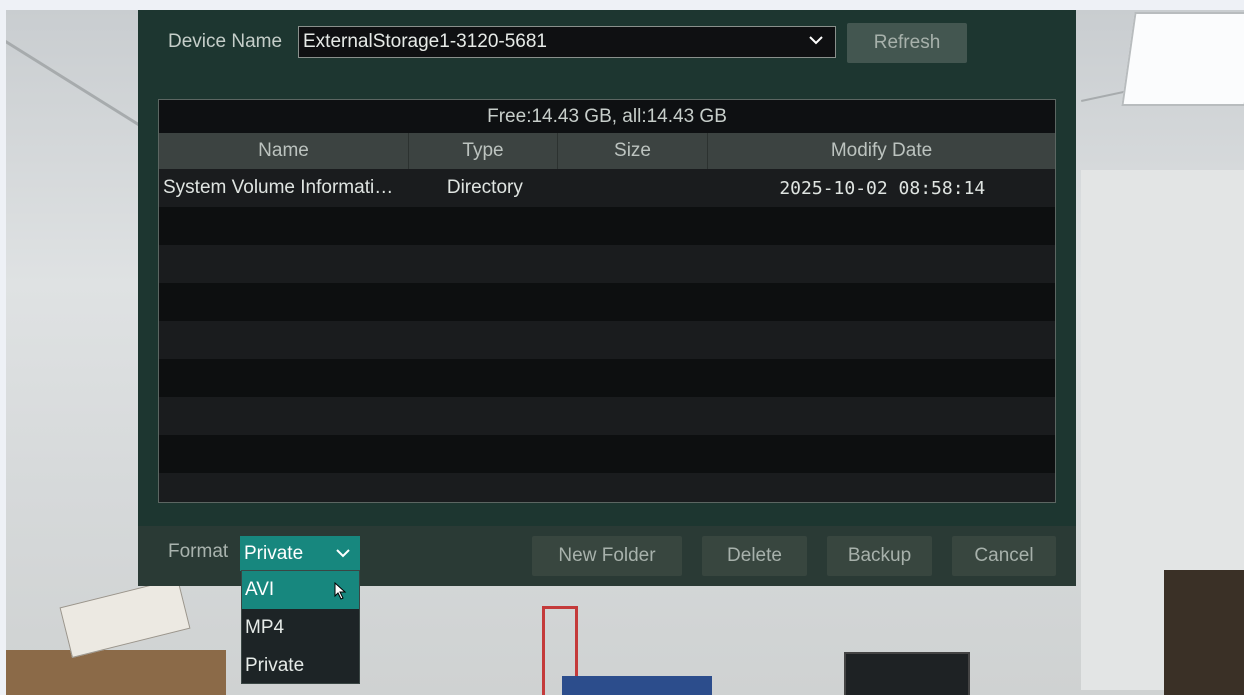 The height and width of the screenshot is (695, 1244). I want to click on column-header-size: Size, so click(633, 151).